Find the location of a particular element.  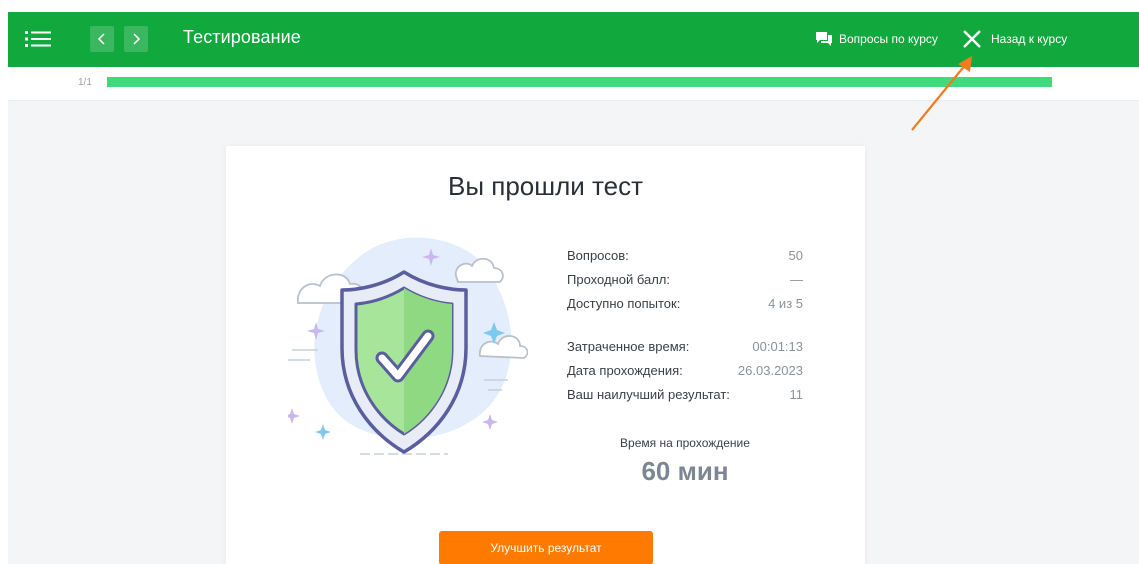

improve-result-button: Улучшить результат is located at coordinates (546, 547).